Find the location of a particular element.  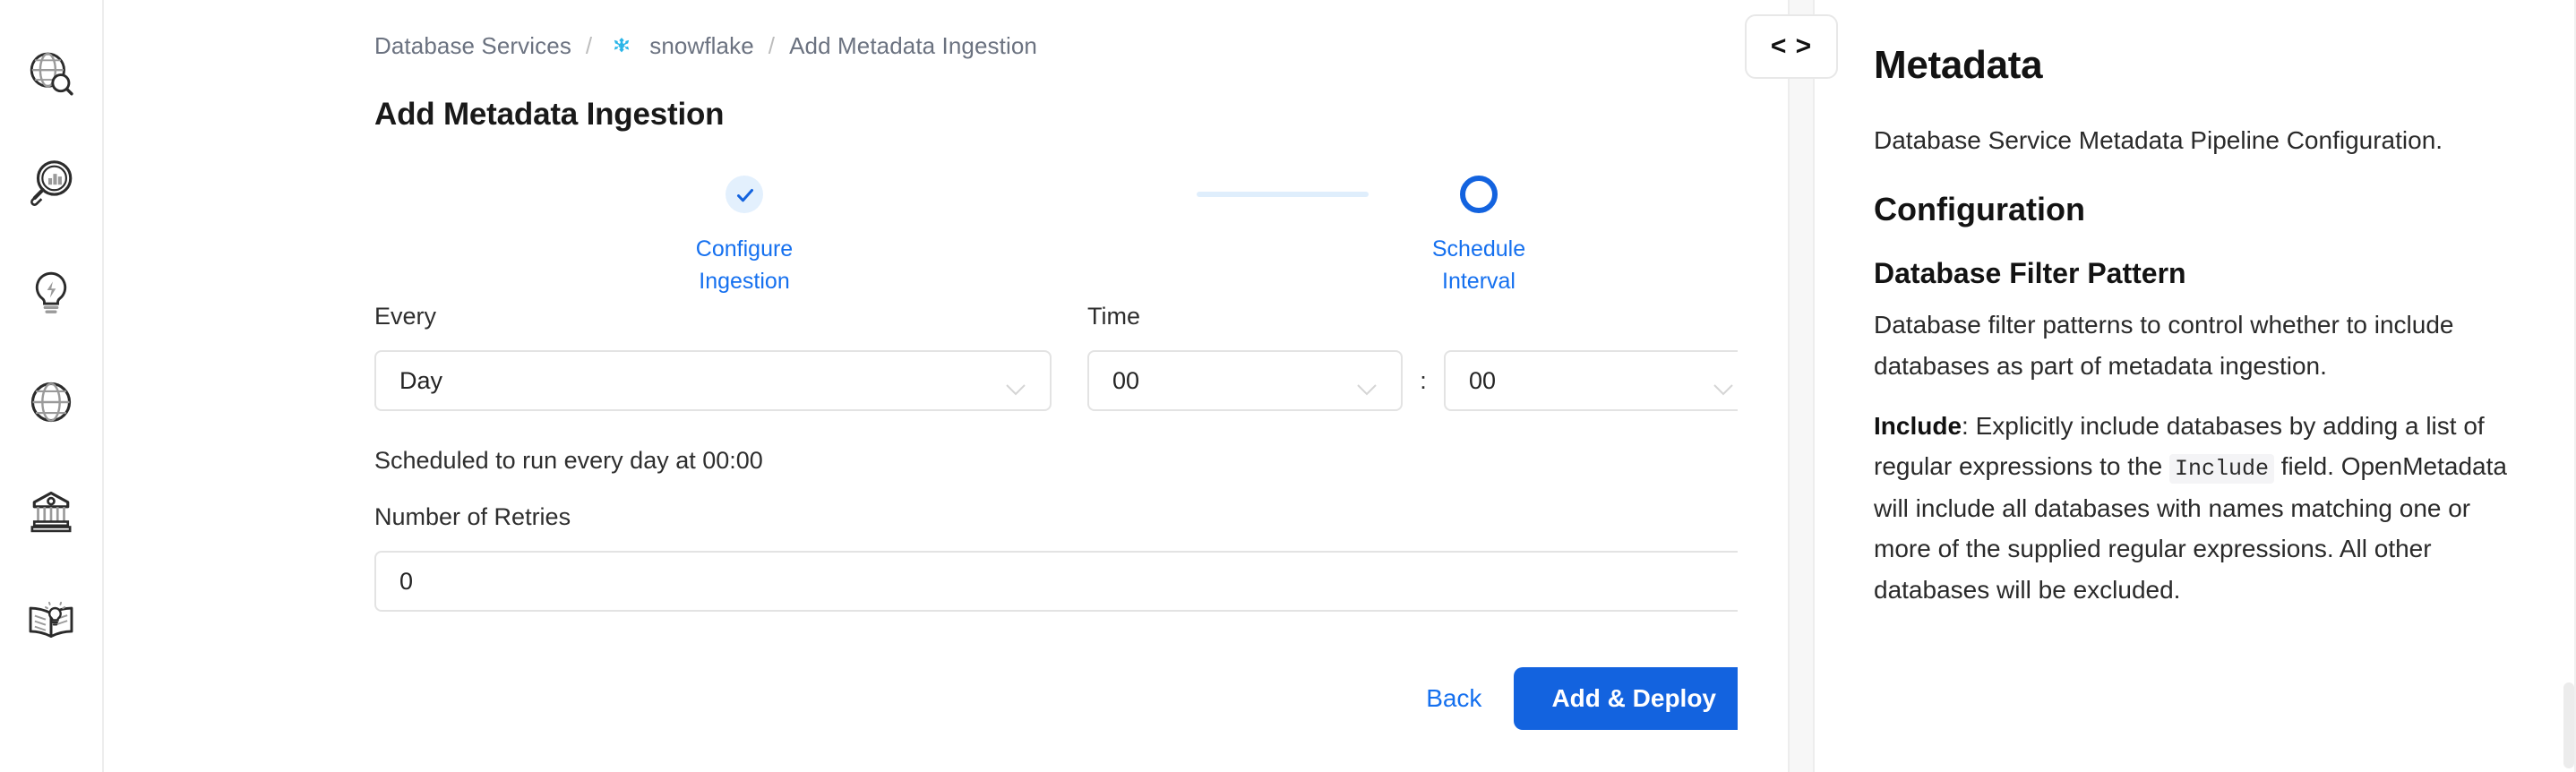

retries-input: 0 is located at coordinates (1056, 581).